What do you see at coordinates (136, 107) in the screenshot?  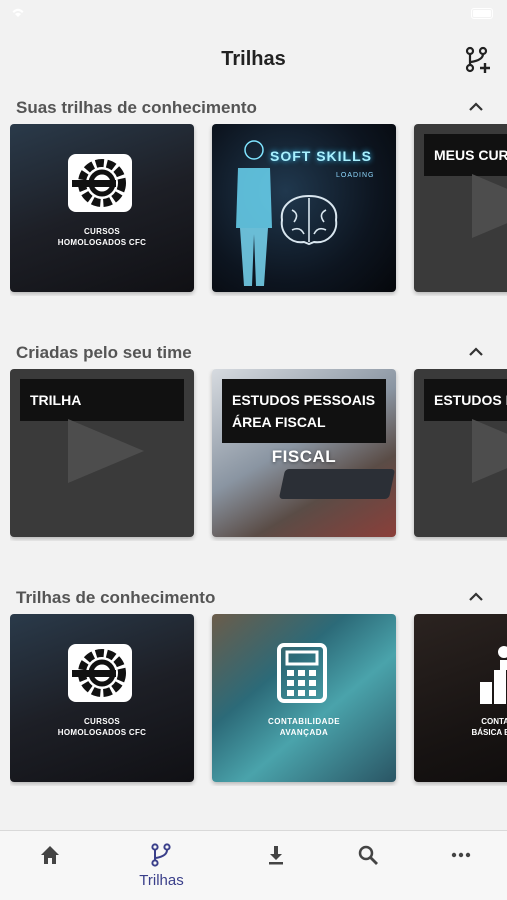 I see `section-title: Suas trilhas de conhecimento` at bounding box center [136, 107].